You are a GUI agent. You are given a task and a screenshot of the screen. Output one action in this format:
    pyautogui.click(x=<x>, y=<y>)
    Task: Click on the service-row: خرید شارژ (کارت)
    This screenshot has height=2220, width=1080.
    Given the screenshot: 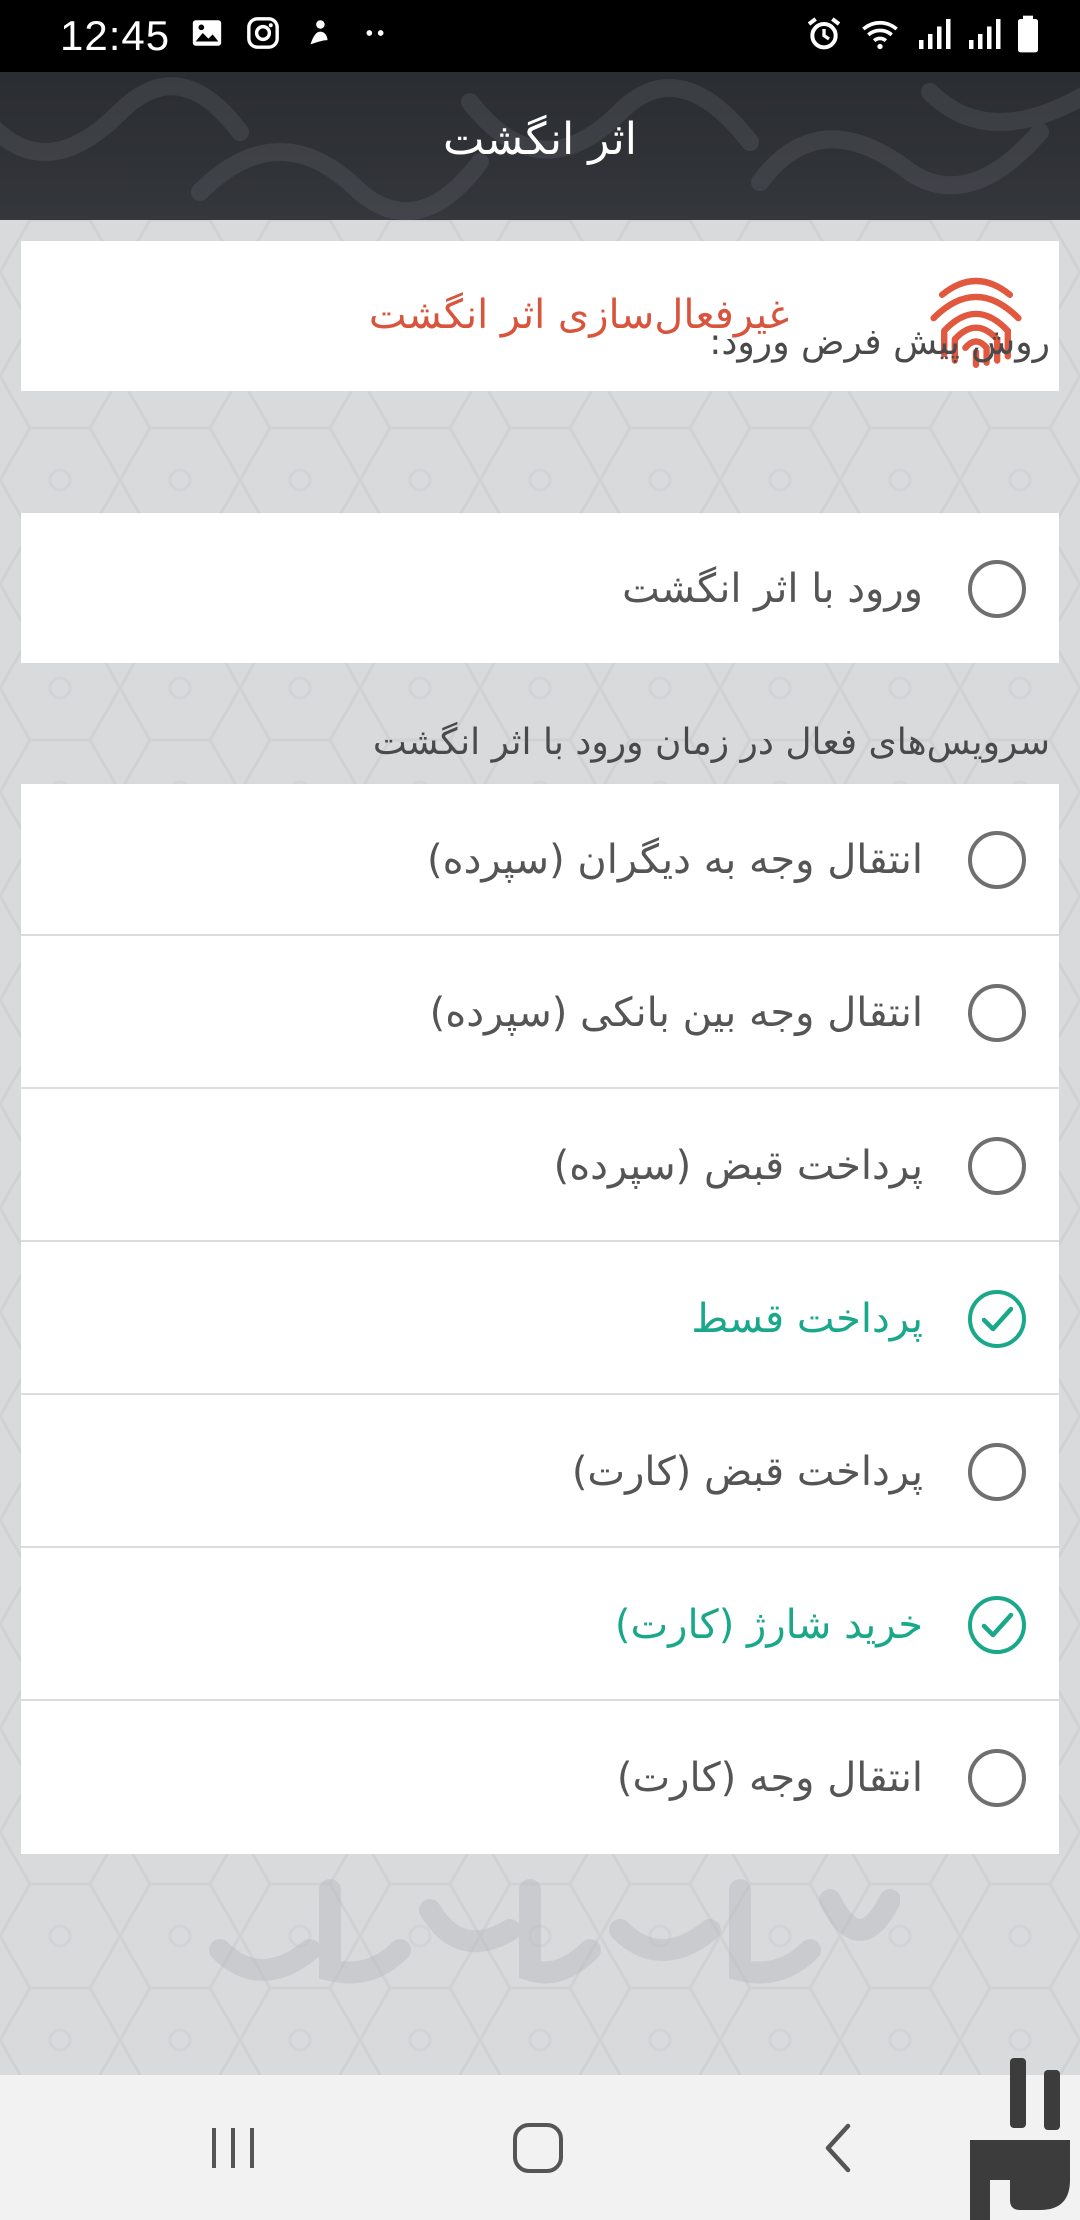 What is the action you would take?
    pyautogui.click(x=540, y=1625)
    